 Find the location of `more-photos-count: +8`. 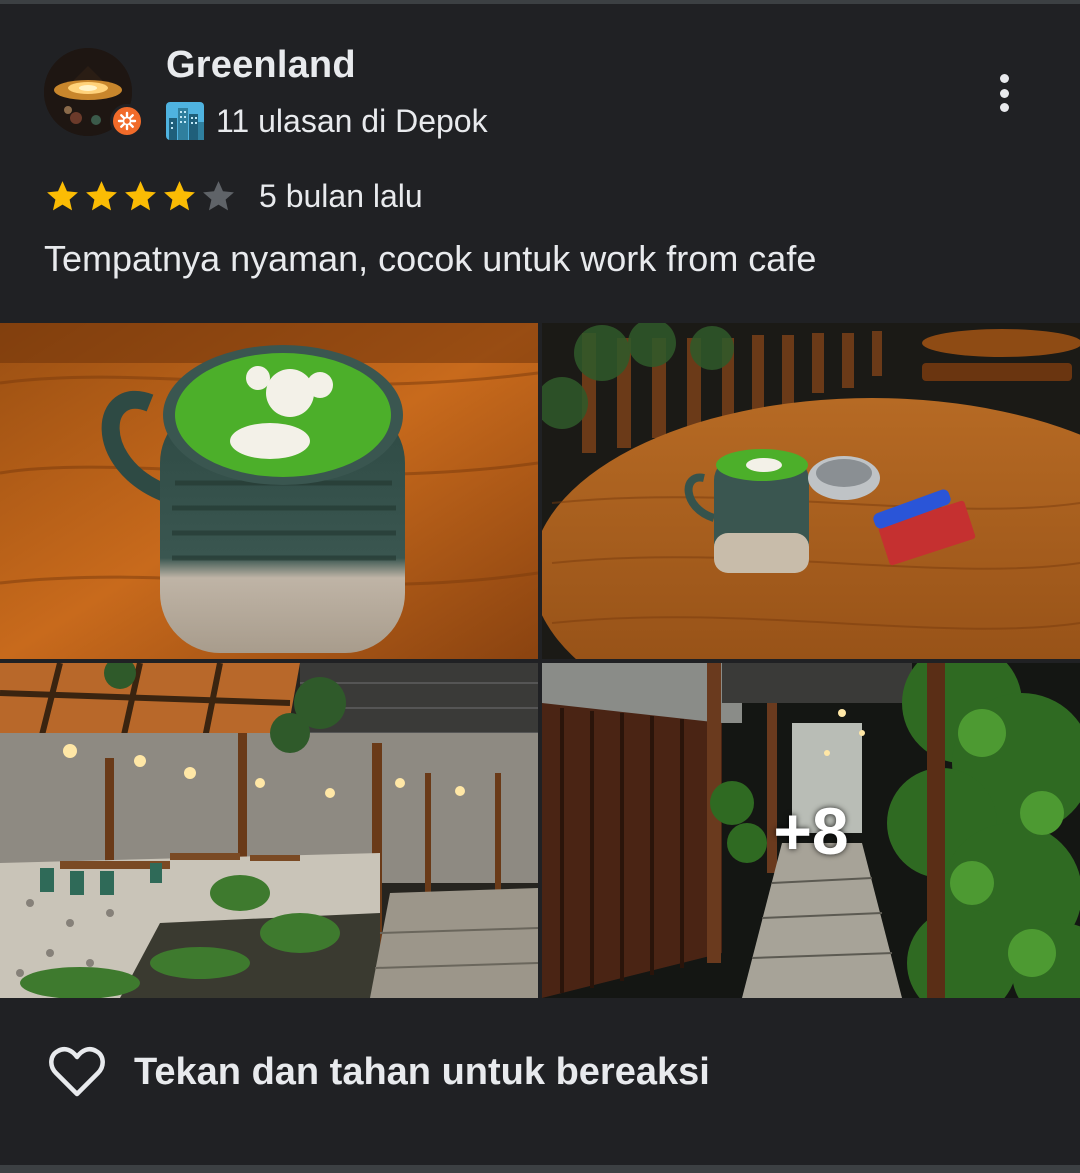

more-photos-count: +8 is located at coordinates (811, 830).